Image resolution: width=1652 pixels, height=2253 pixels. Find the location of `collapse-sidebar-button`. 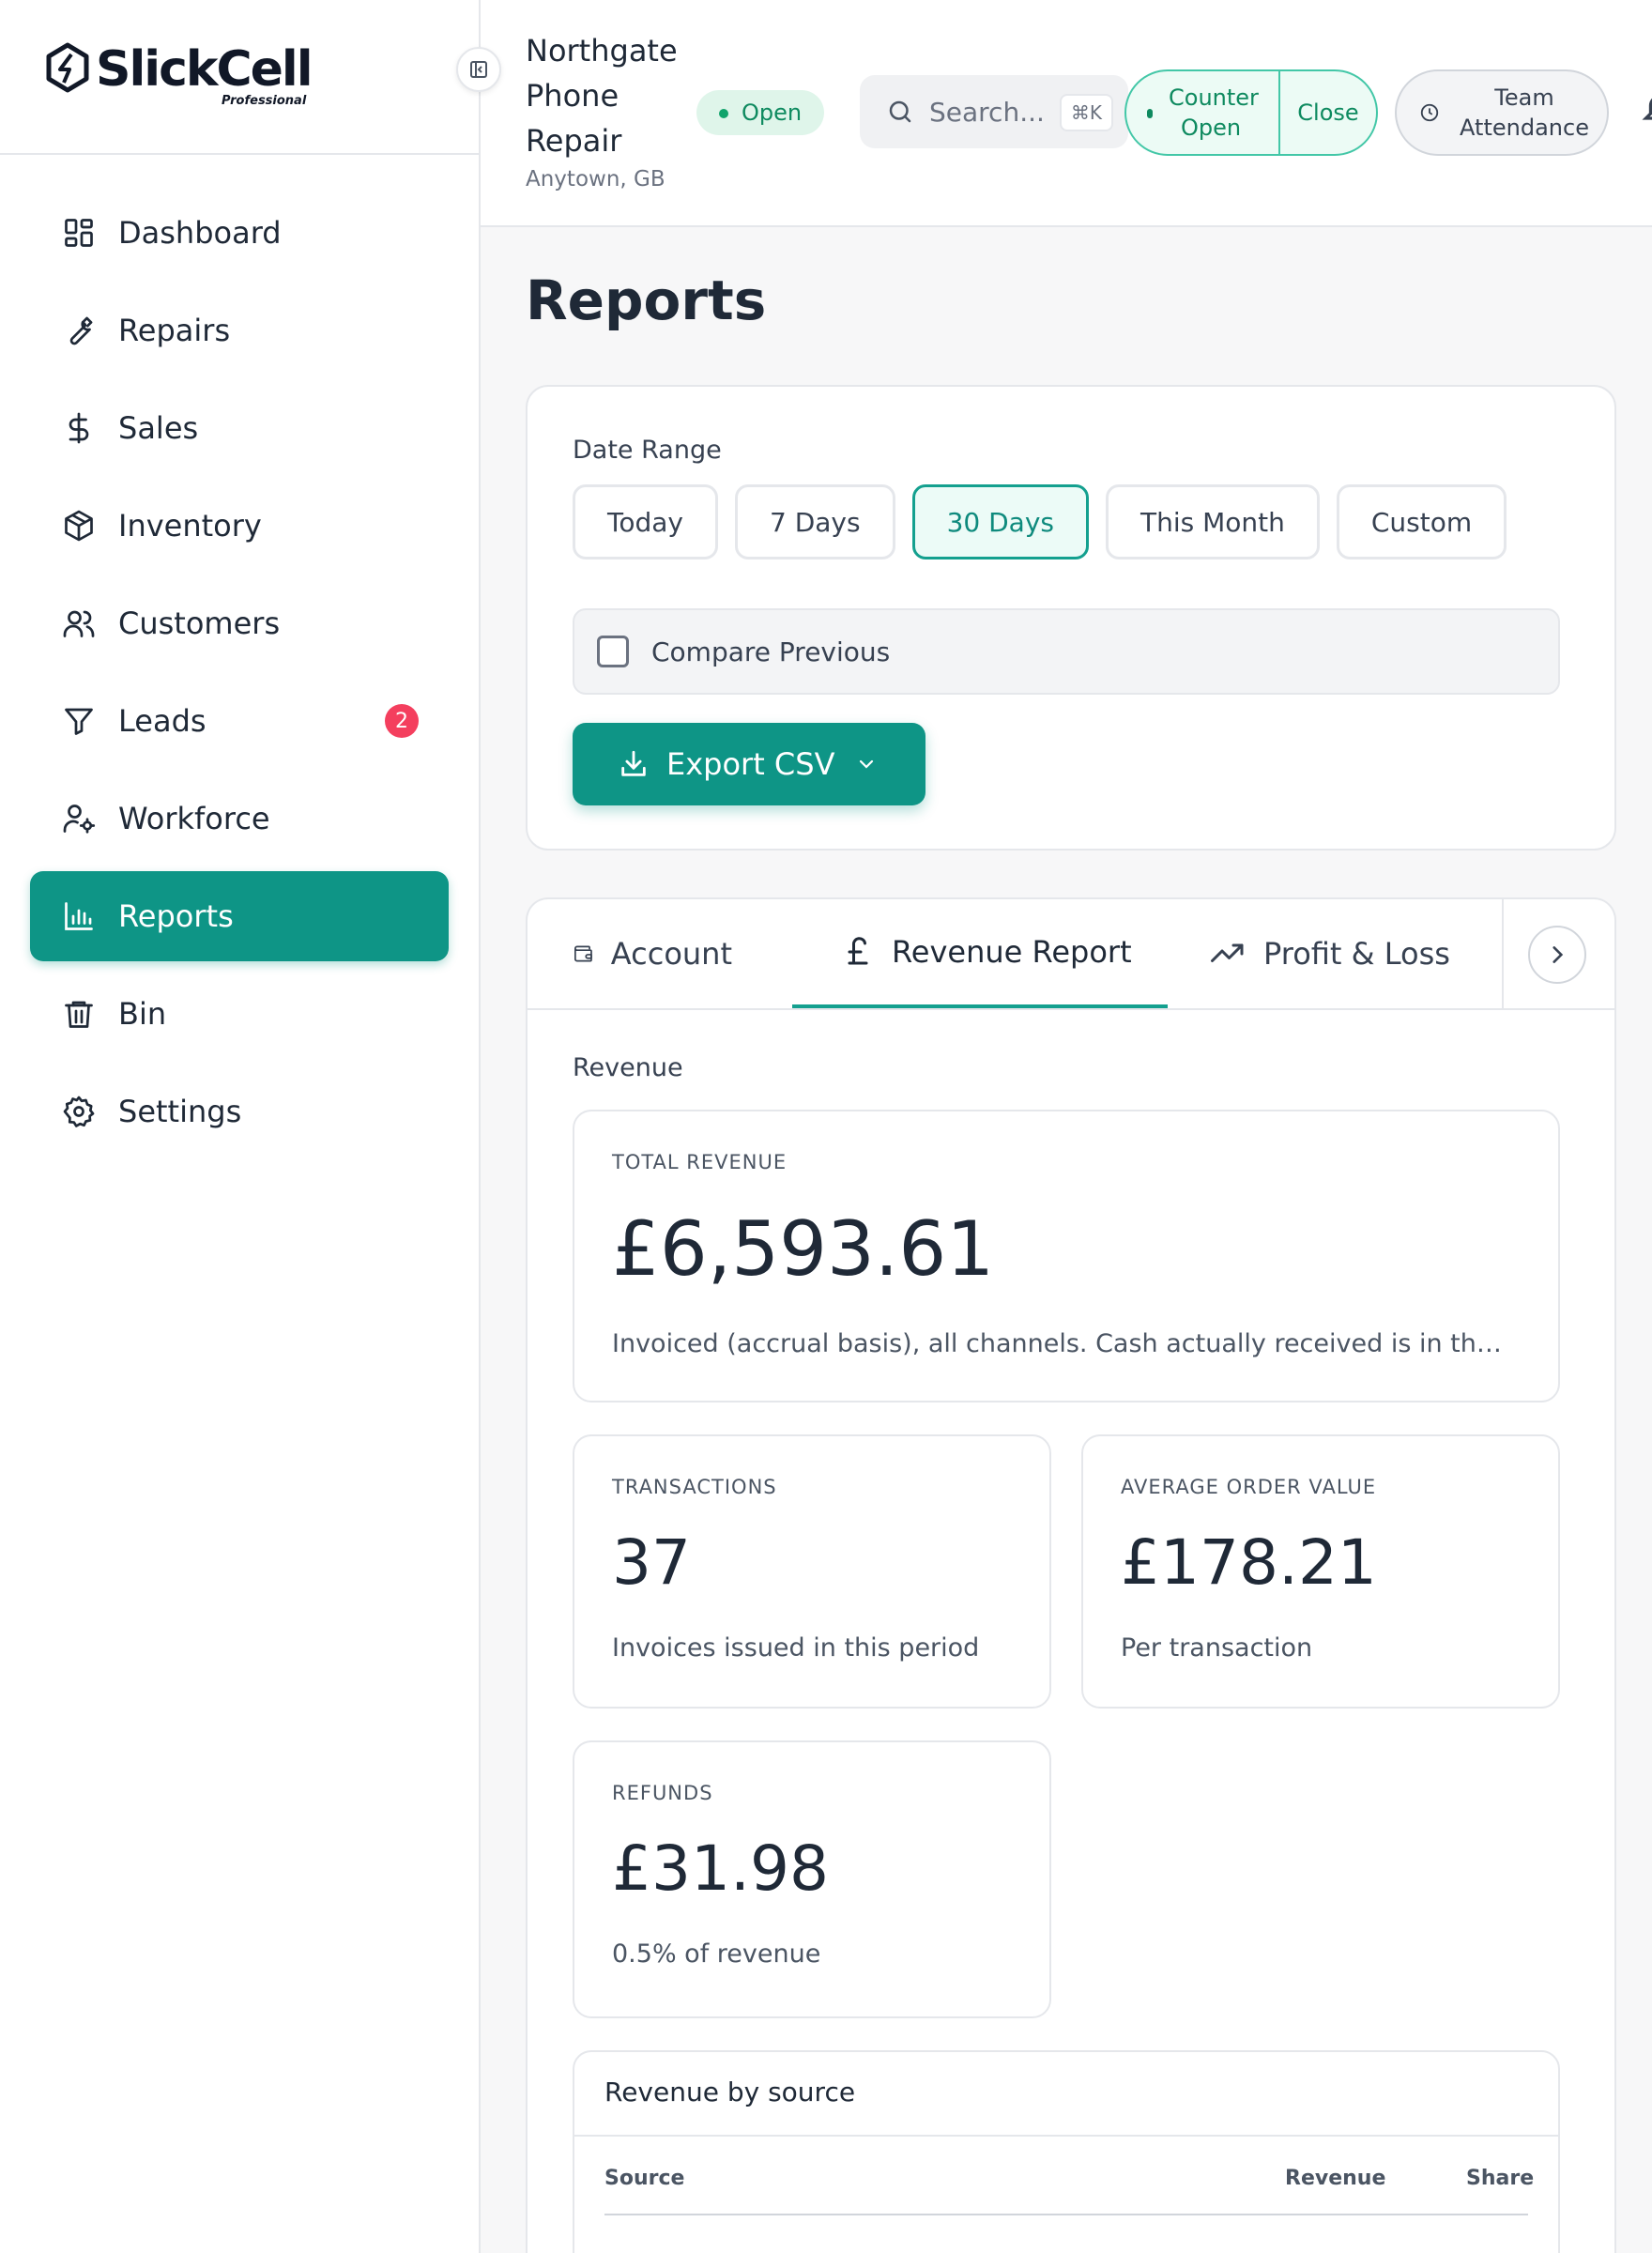

collapse-sidebar-button is located at coordinates (478, 69).